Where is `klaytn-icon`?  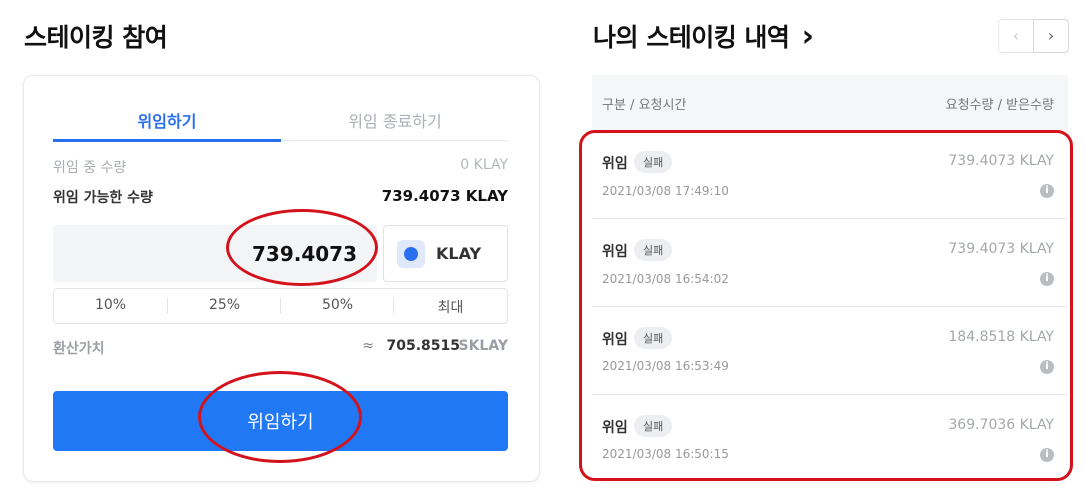 klaytn-icon is located at coordinates (411, 254).